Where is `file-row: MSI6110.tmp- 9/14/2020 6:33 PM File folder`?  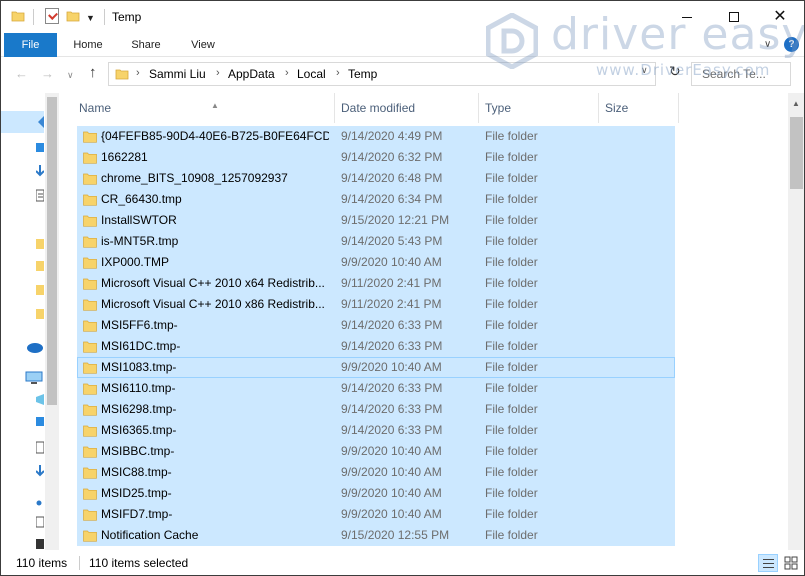 file-row: MSI6110.tmp- 9/14/2020 6:33 PM File folder is located at coordinates (376, 388).